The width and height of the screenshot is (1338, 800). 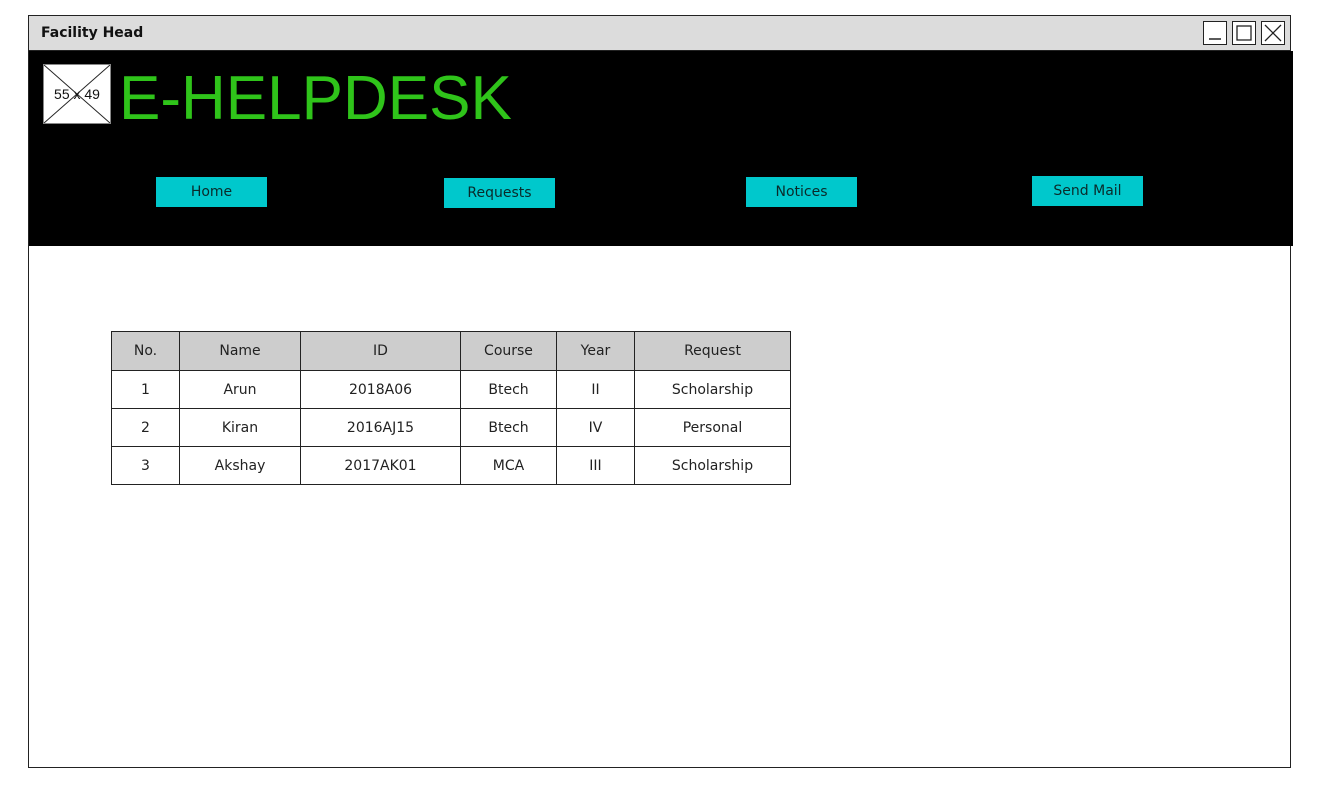 I want to click on cell-id: 2017AK01, so click(x=380, y=465).